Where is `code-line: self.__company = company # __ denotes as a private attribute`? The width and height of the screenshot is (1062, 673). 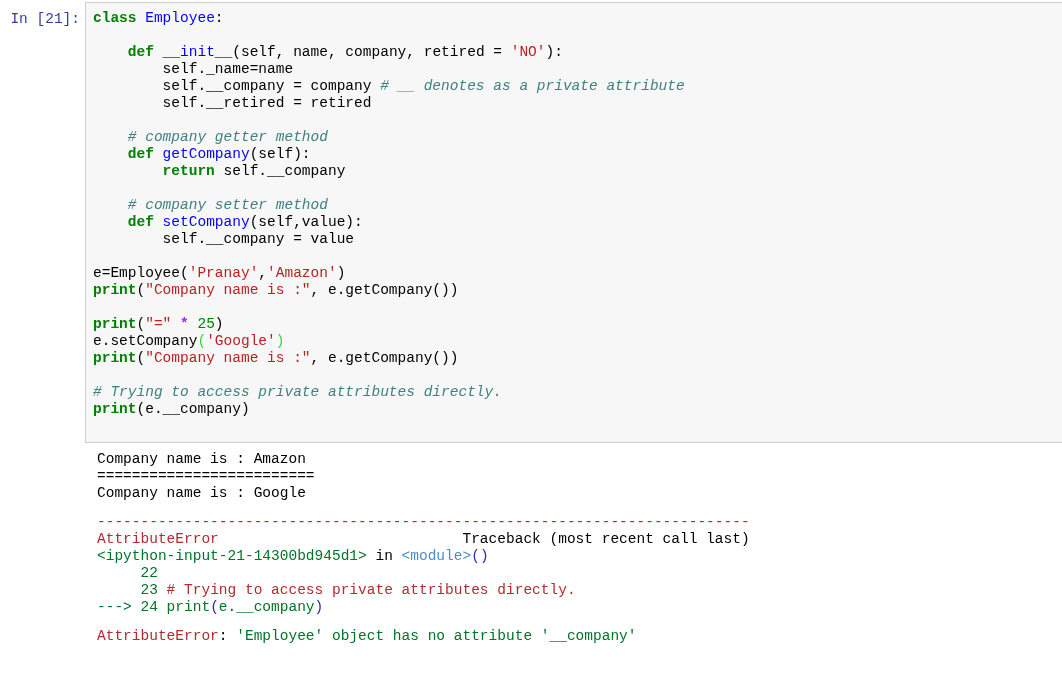 code-line: self.__company = company # __ denotes as a private attribute is located at coordinates (423, 86).